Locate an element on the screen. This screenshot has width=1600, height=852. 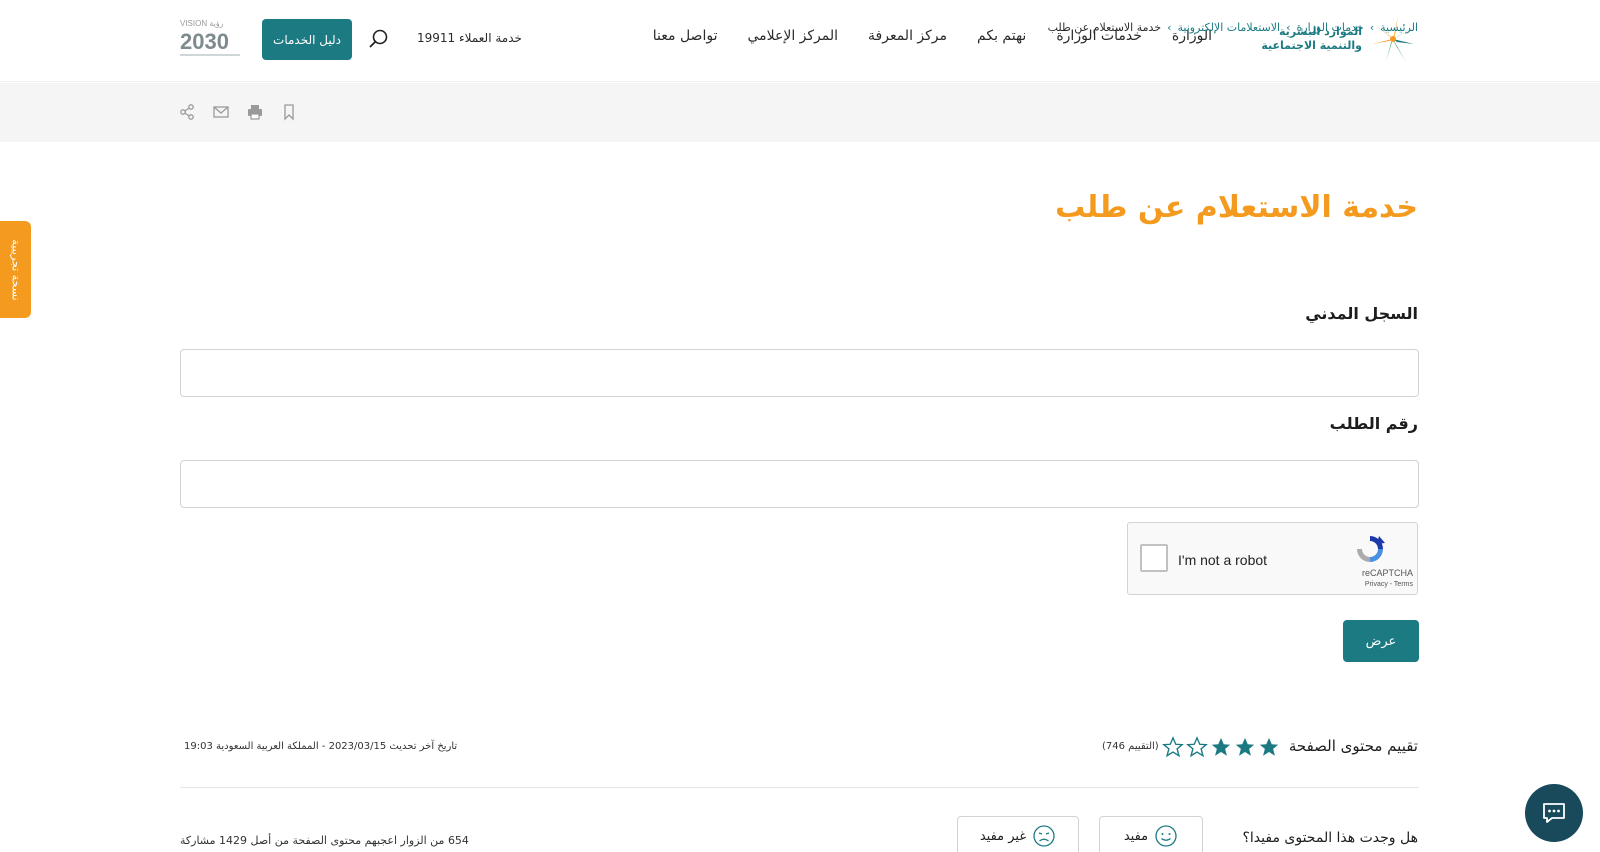
civil-record-input is located at coordinates (799, 373).